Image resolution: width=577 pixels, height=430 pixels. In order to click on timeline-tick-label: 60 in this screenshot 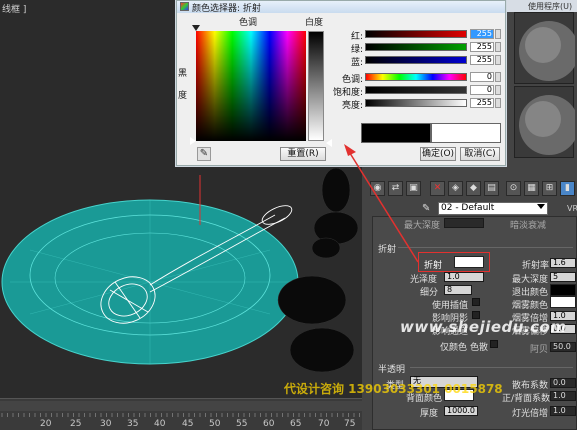, I will do `click(269, 424)`.